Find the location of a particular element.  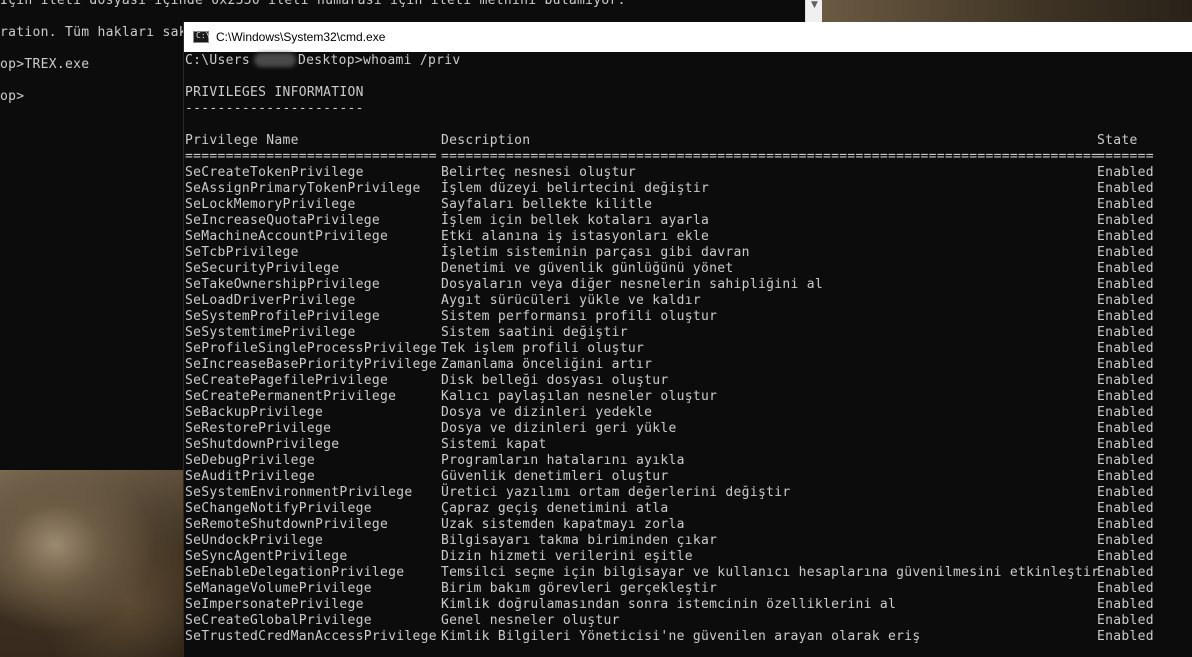

privilege-name: SeUndockPrivilege is located at coordinates (254, 540).